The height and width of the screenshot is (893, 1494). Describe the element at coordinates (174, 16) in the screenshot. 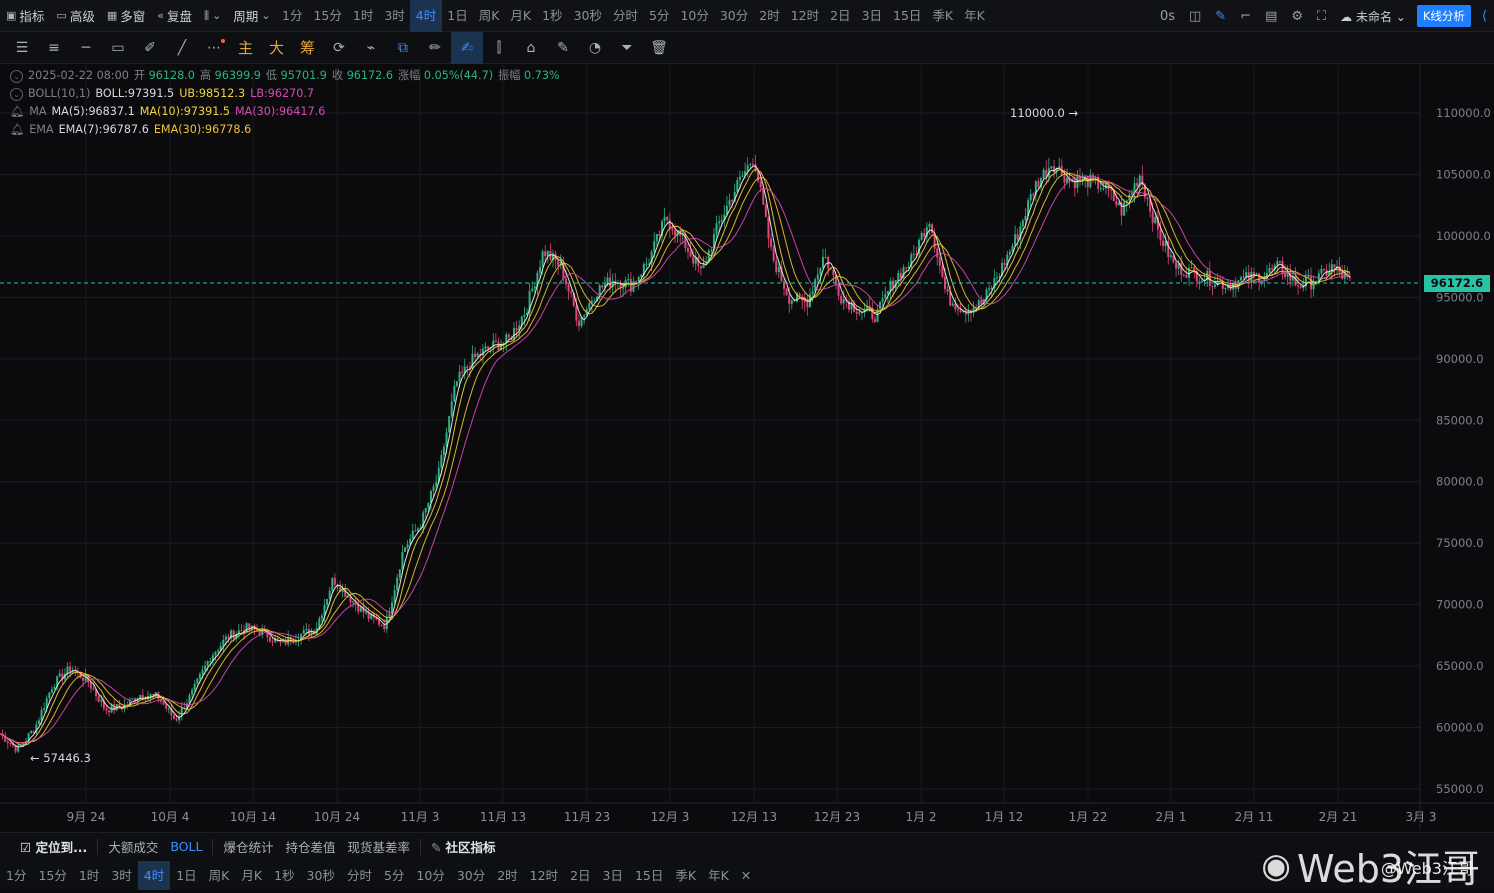

I see `replay-button: «复盘` at that location.